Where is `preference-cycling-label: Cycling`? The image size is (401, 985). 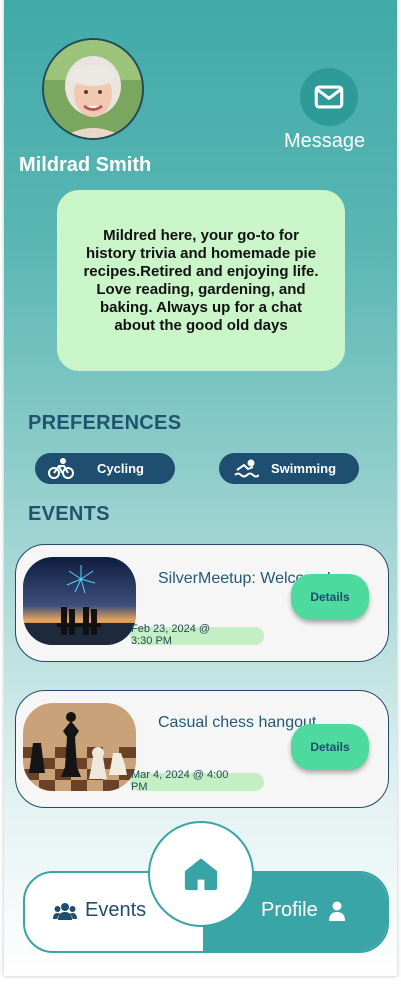 preference-cycling-label: Cycling is located at coordinates (120, 468).